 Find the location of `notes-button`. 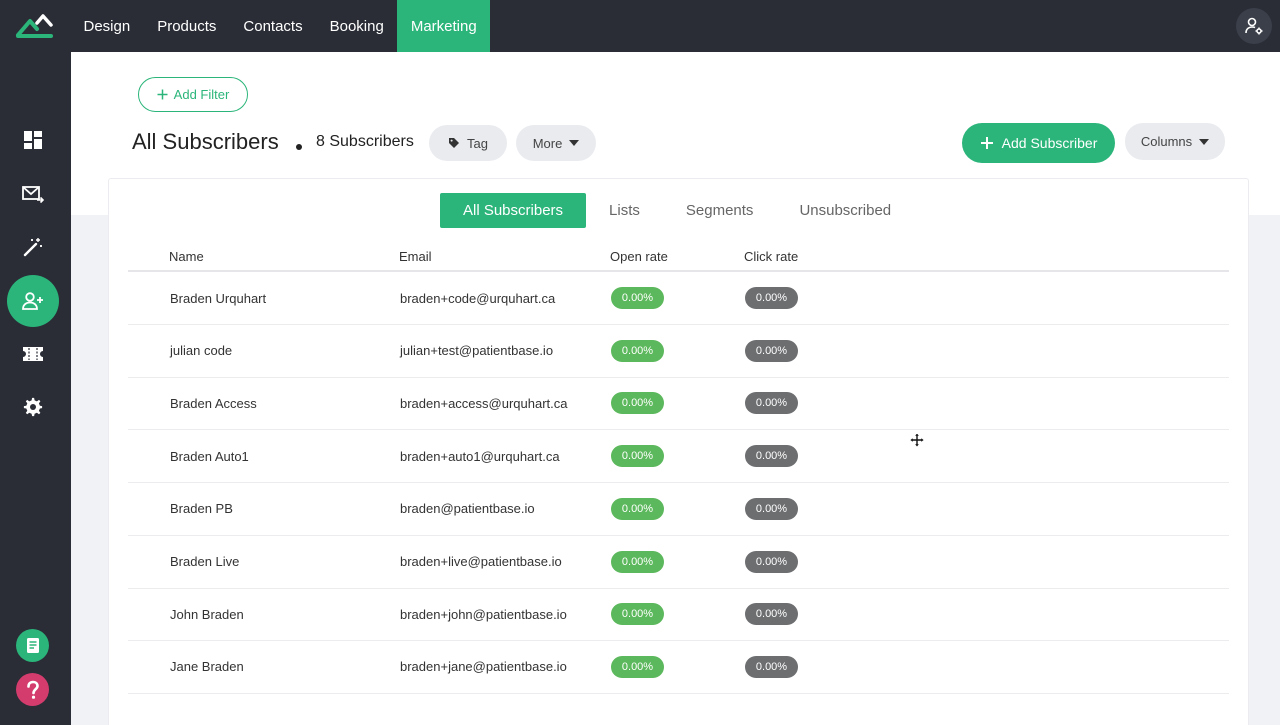

notes-button is located at coordinates (32, 645).